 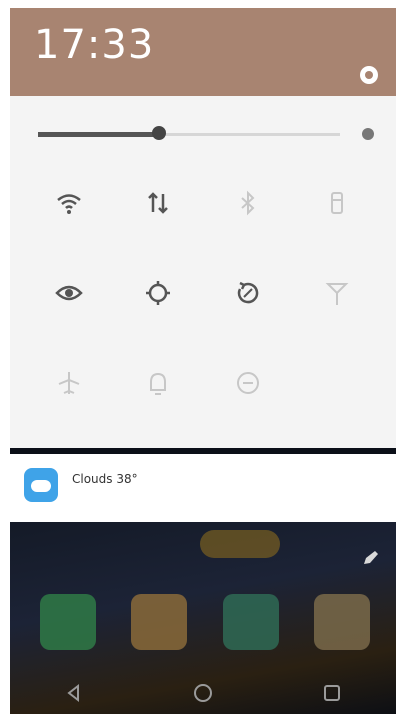 I want to click on tile-do-not-disturb, so click(x=248, y=400).